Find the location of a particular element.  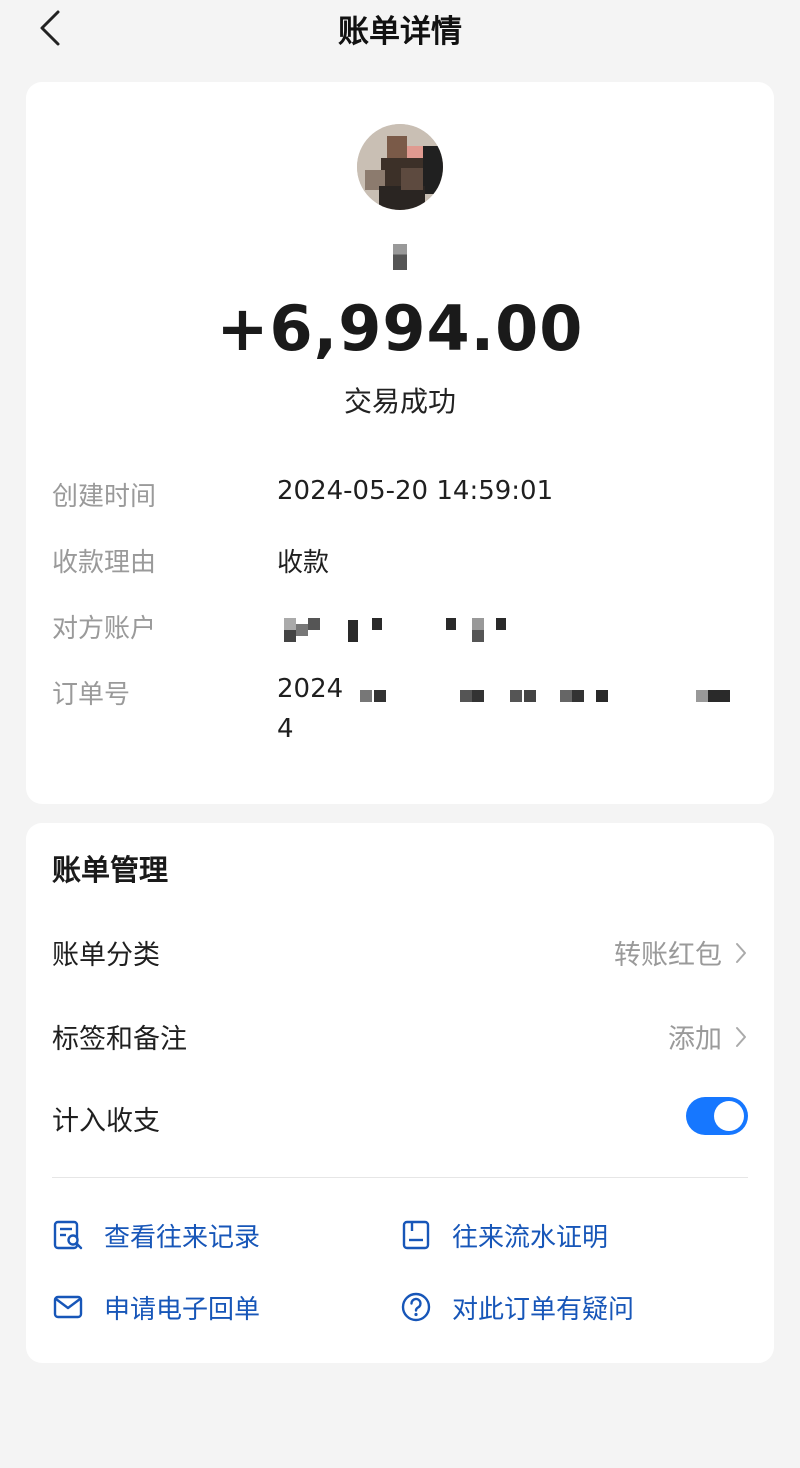

action-label: 申请电子回单 is located at coordinates (182, 1309).